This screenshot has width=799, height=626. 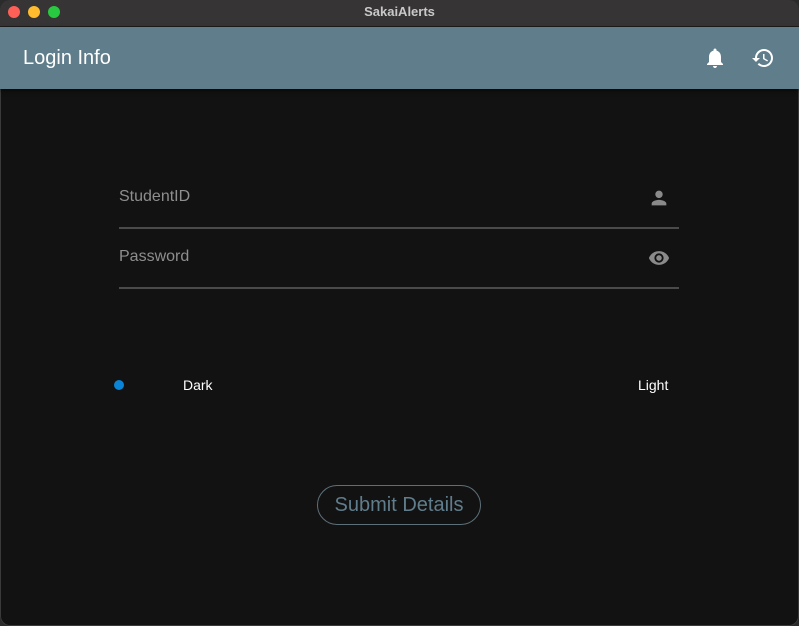 I want to click on student-id-field, so click(x=399, y=199).